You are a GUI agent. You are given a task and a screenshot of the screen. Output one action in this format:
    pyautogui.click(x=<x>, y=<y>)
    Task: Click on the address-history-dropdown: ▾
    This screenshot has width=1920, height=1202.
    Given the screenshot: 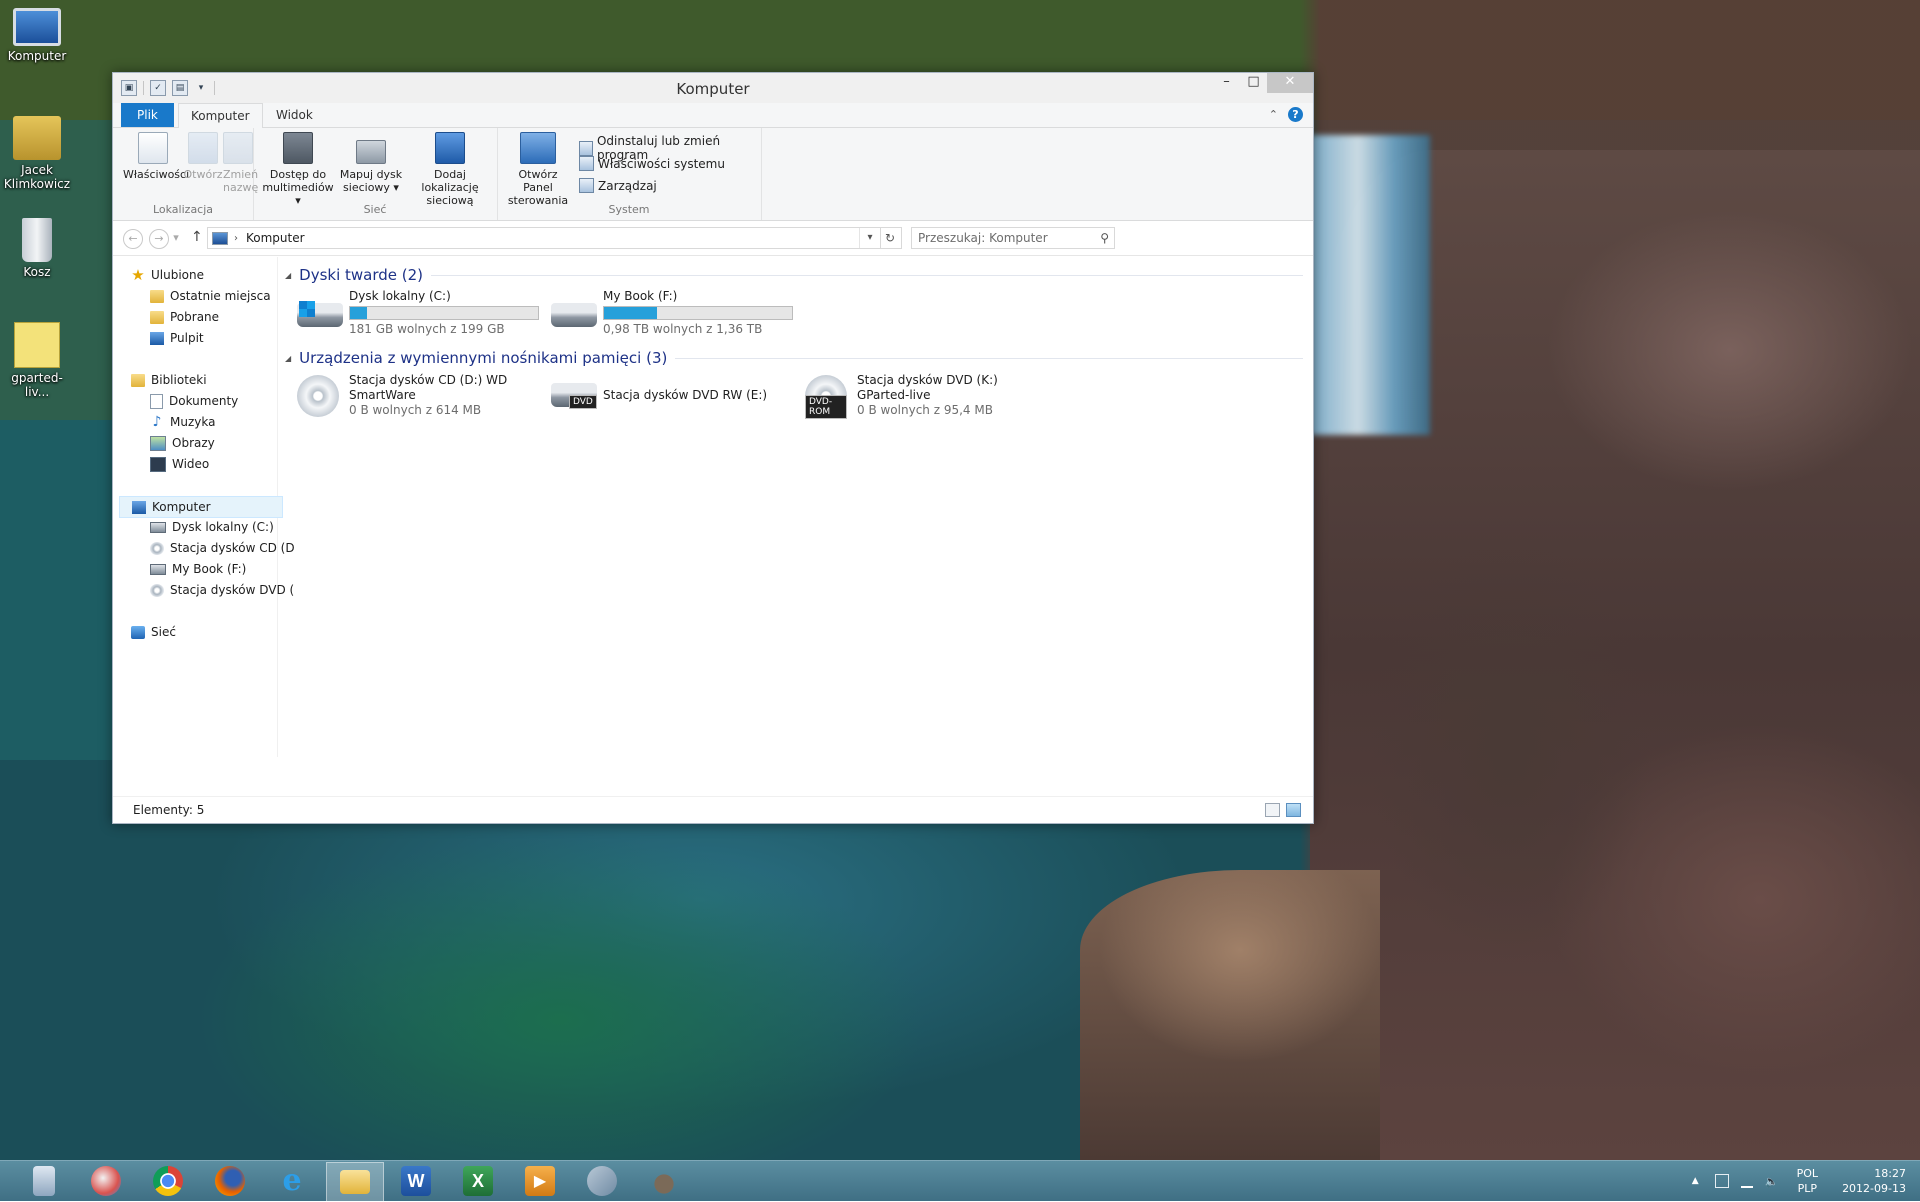 What is the action you would take?
    pyautogui.click(x=869, y=238)
    